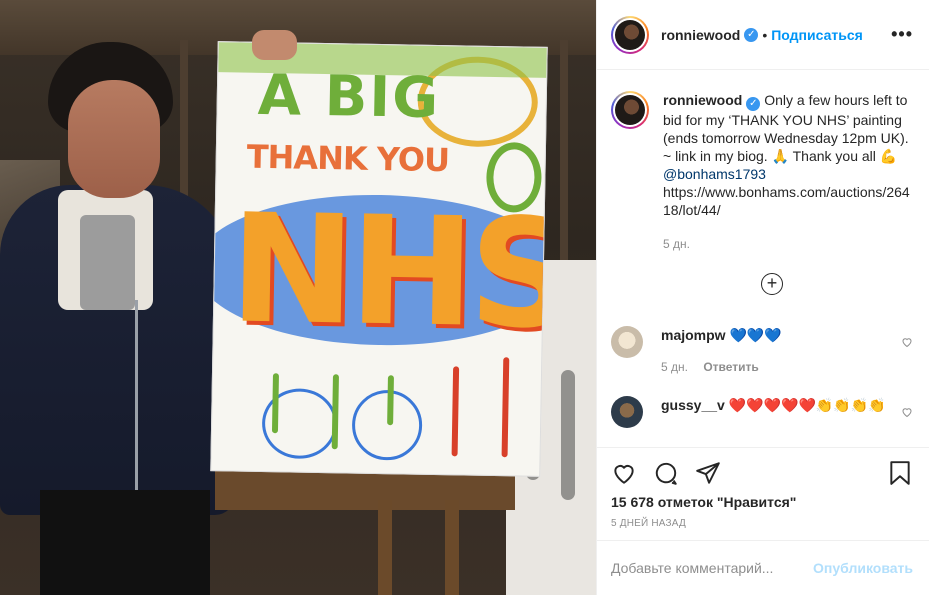  I want to click on painting-text-line1: A BIG, so click(349, 97).